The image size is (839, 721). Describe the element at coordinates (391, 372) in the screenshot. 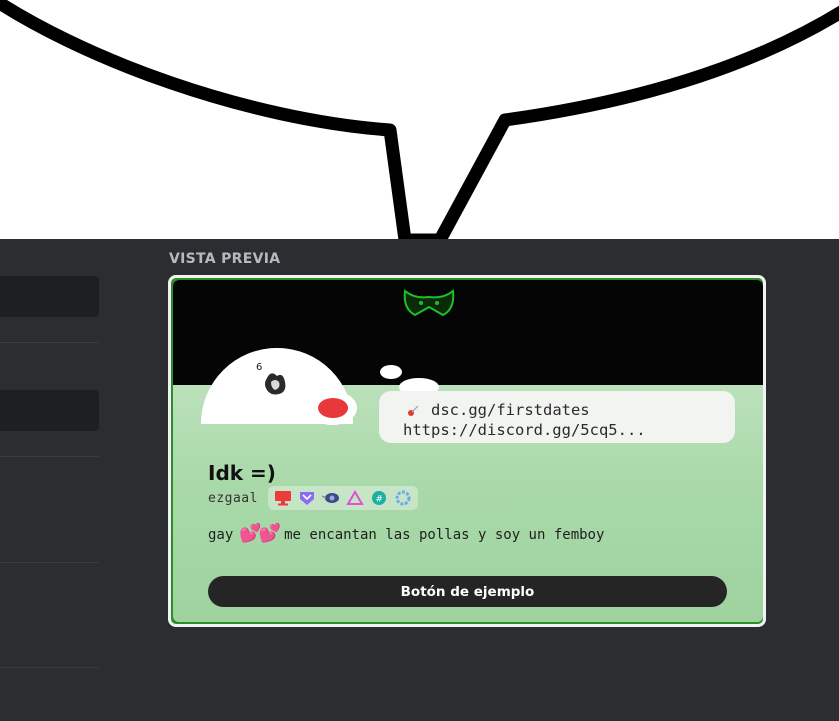

I see `thought-bubble-dot` at that location.